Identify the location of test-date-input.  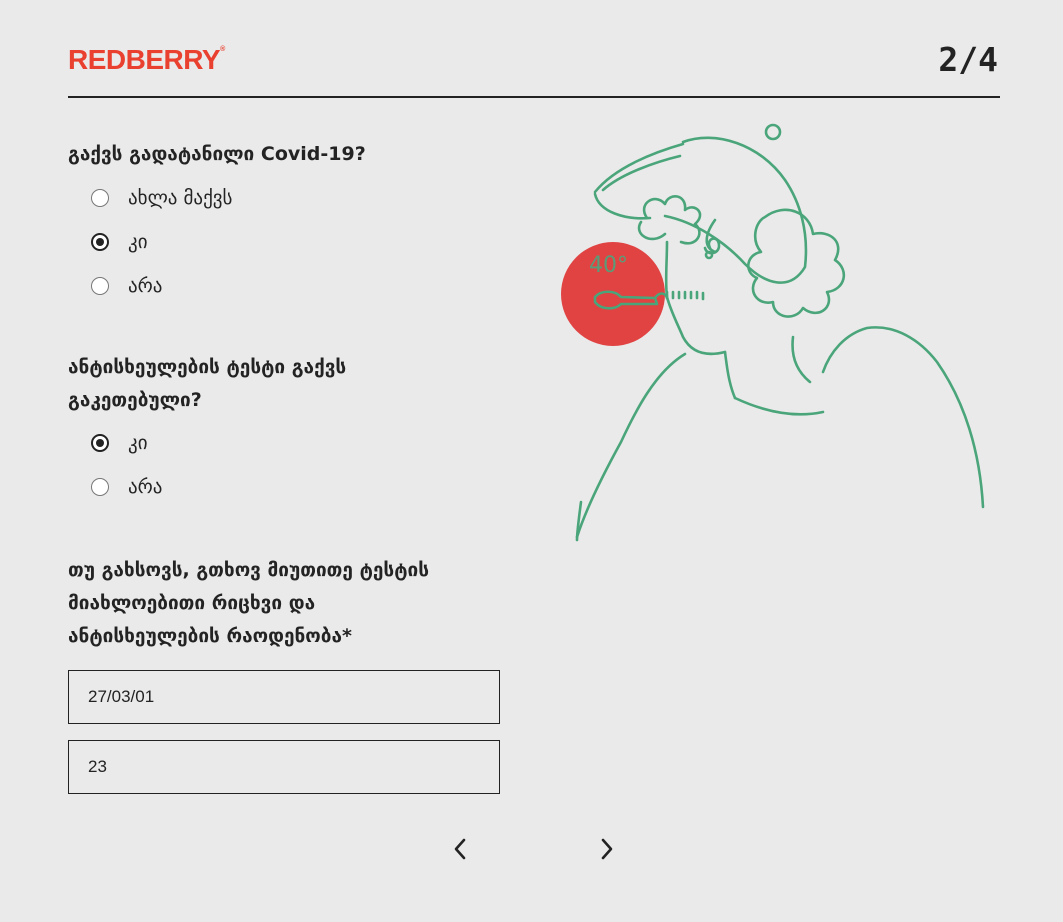
(284, 697).